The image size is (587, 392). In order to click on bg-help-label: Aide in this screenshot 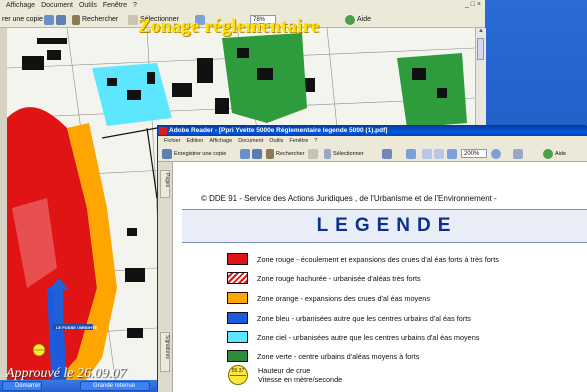, I will do `click(364, 19)`.